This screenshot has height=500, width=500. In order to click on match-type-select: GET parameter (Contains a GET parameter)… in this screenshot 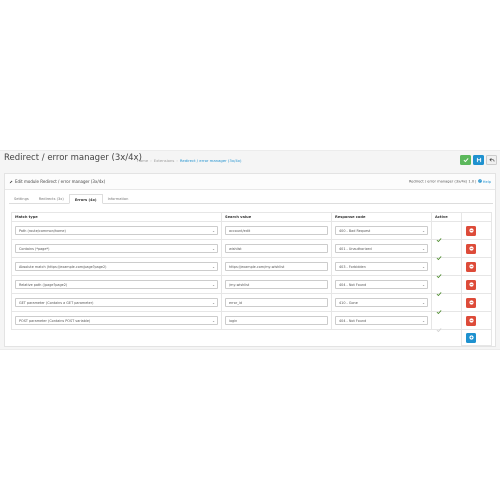, I will do `click(116, 302)`.